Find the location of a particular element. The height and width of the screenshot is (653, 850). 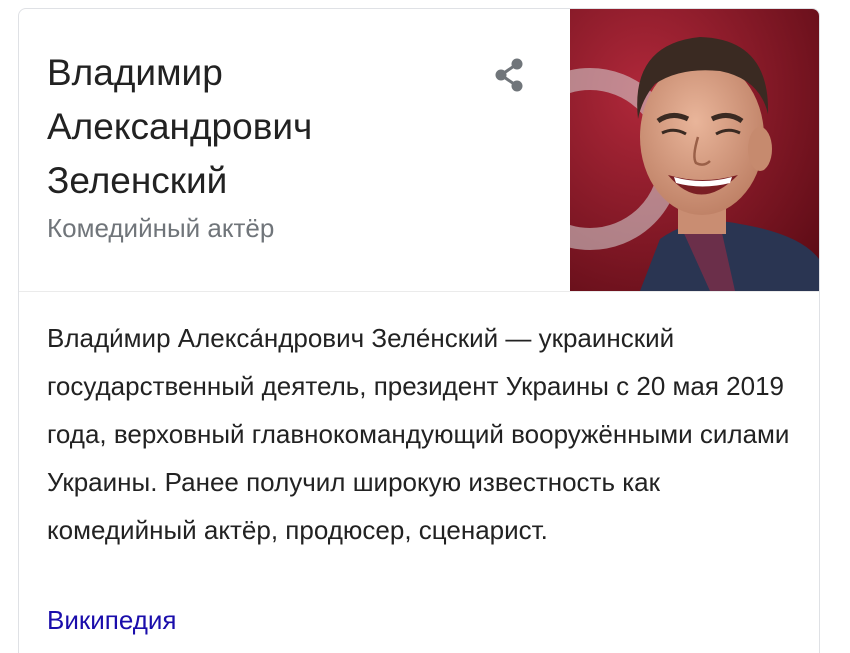

share-icon is located at coordinates (509, 75).